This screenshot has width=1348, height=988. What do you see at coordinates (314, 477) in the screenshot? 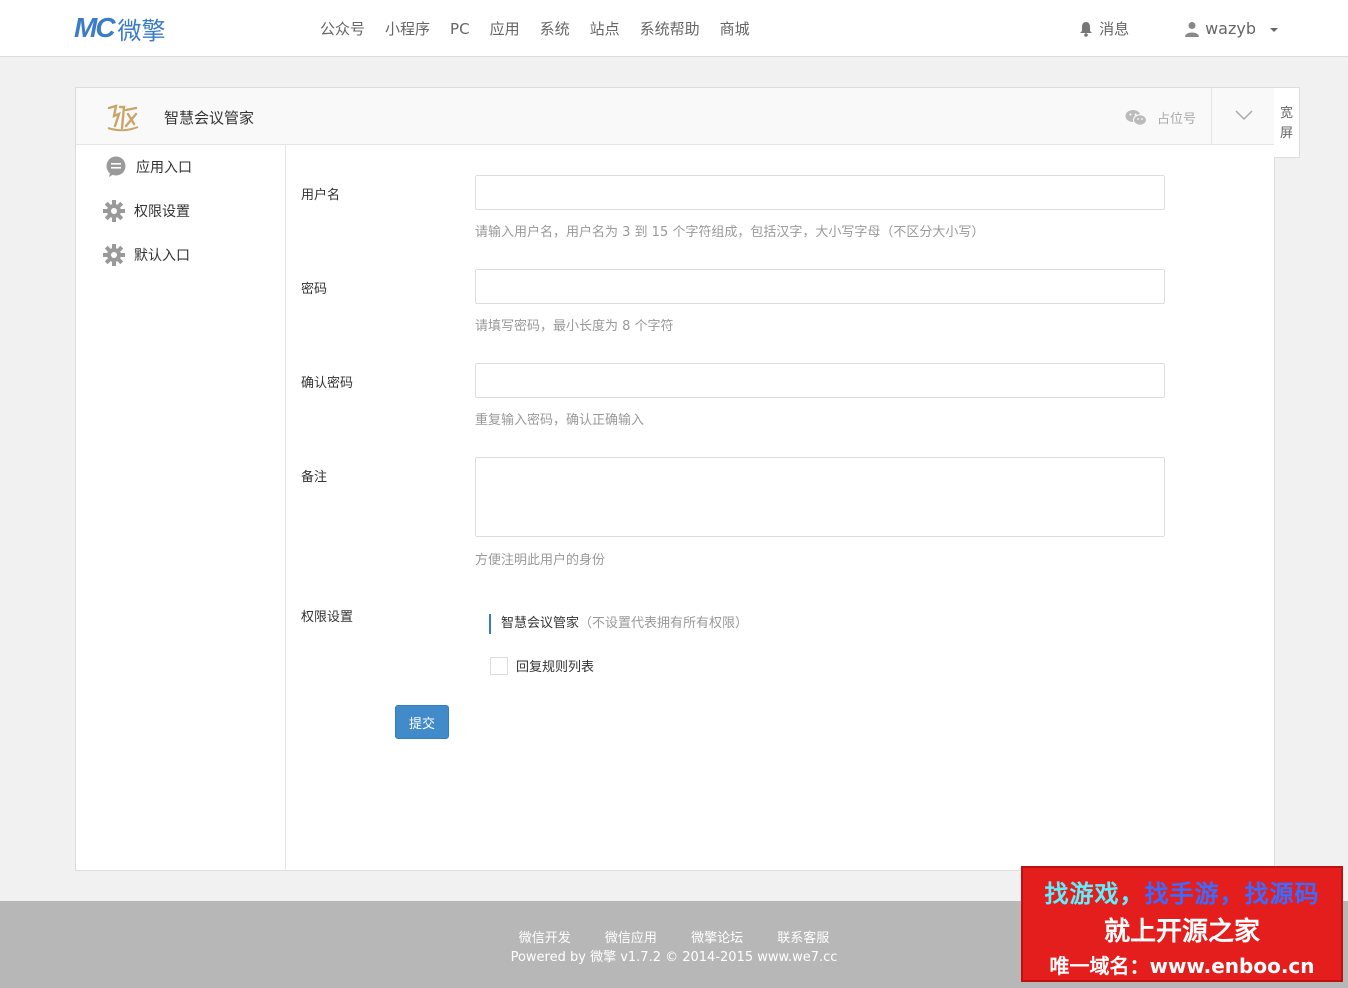
I see `remark-label: 备注` at bounding box center [314, 477].